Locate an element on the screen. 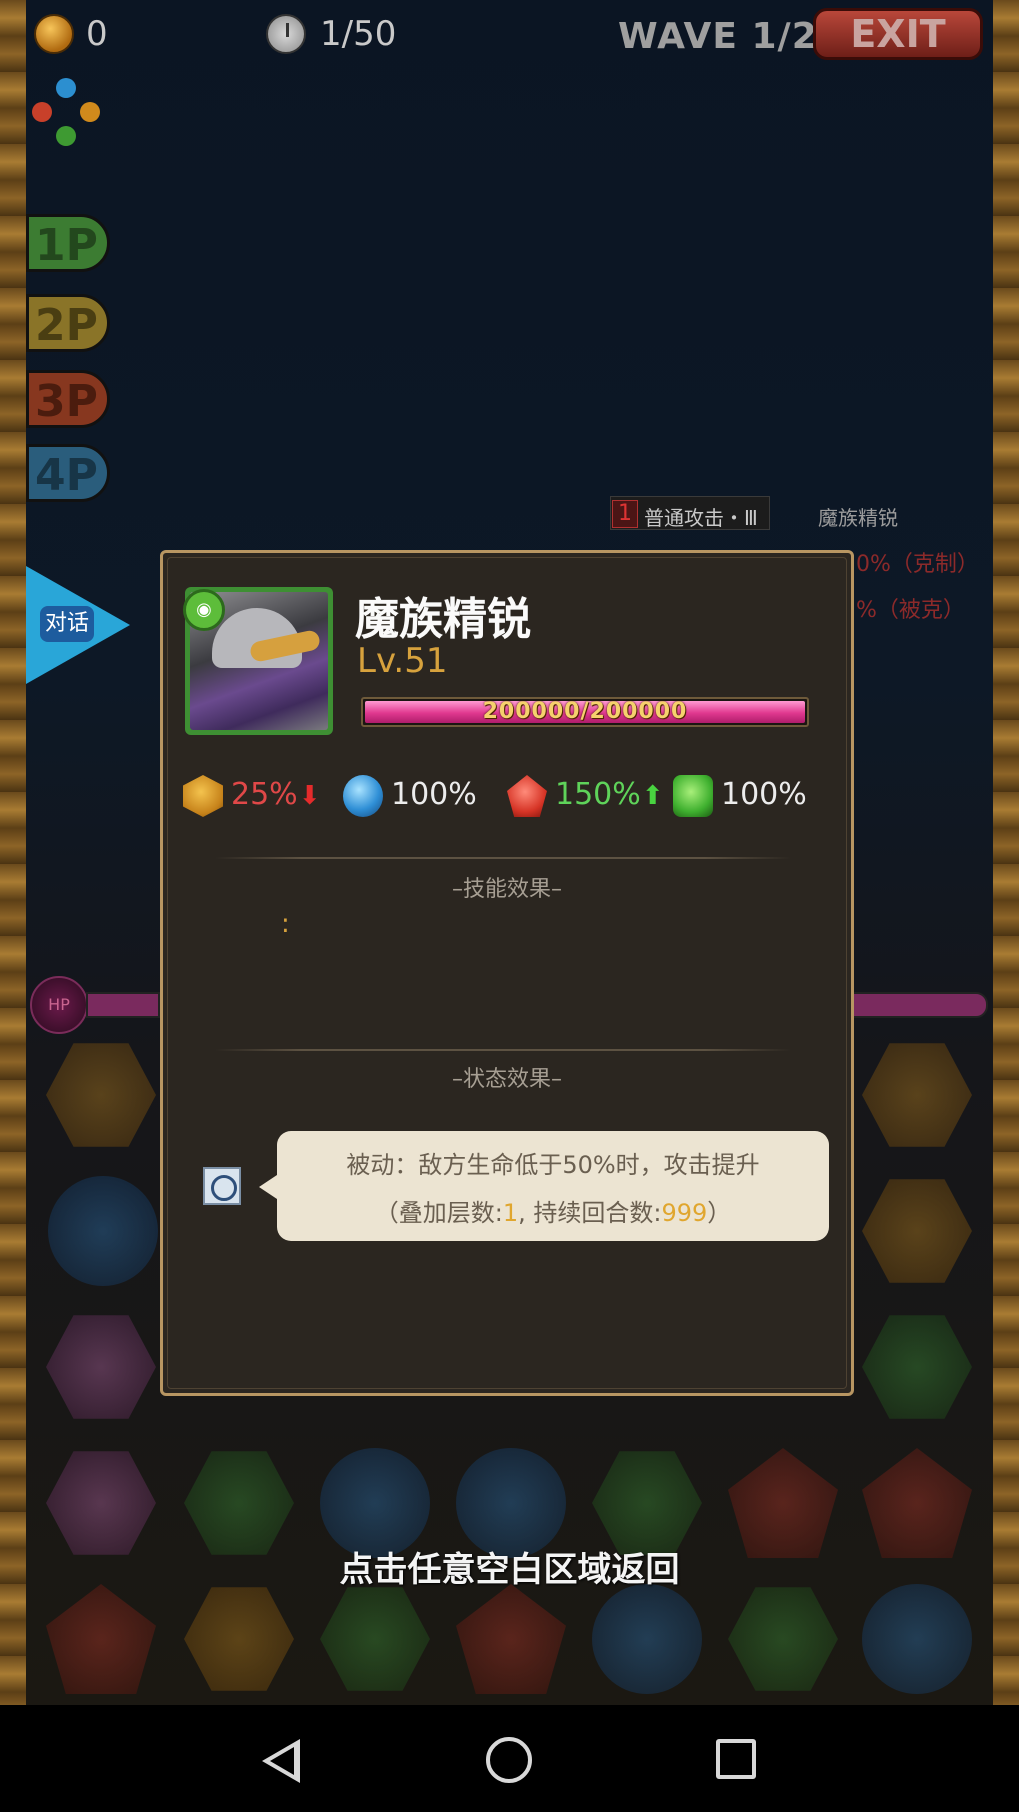 This screenshot has height=1812, width=1019. enemy-hp-text: 200000/200000 is located at coordinates (585, 711).